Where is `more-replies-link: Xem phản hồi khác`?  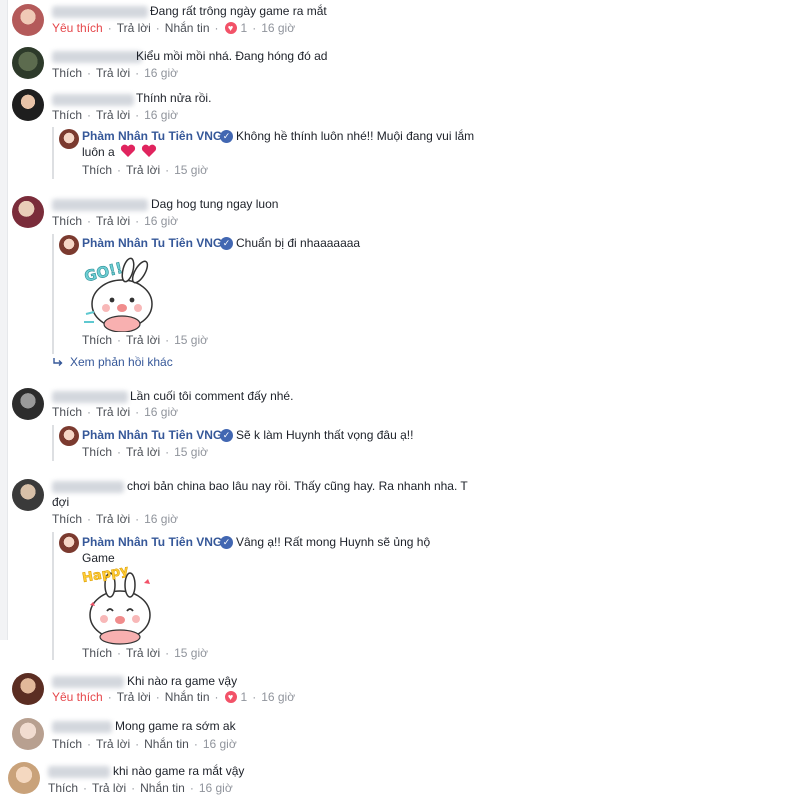
more-replies-link: Xem phản hồi khác is located at coordinates (112, 362).